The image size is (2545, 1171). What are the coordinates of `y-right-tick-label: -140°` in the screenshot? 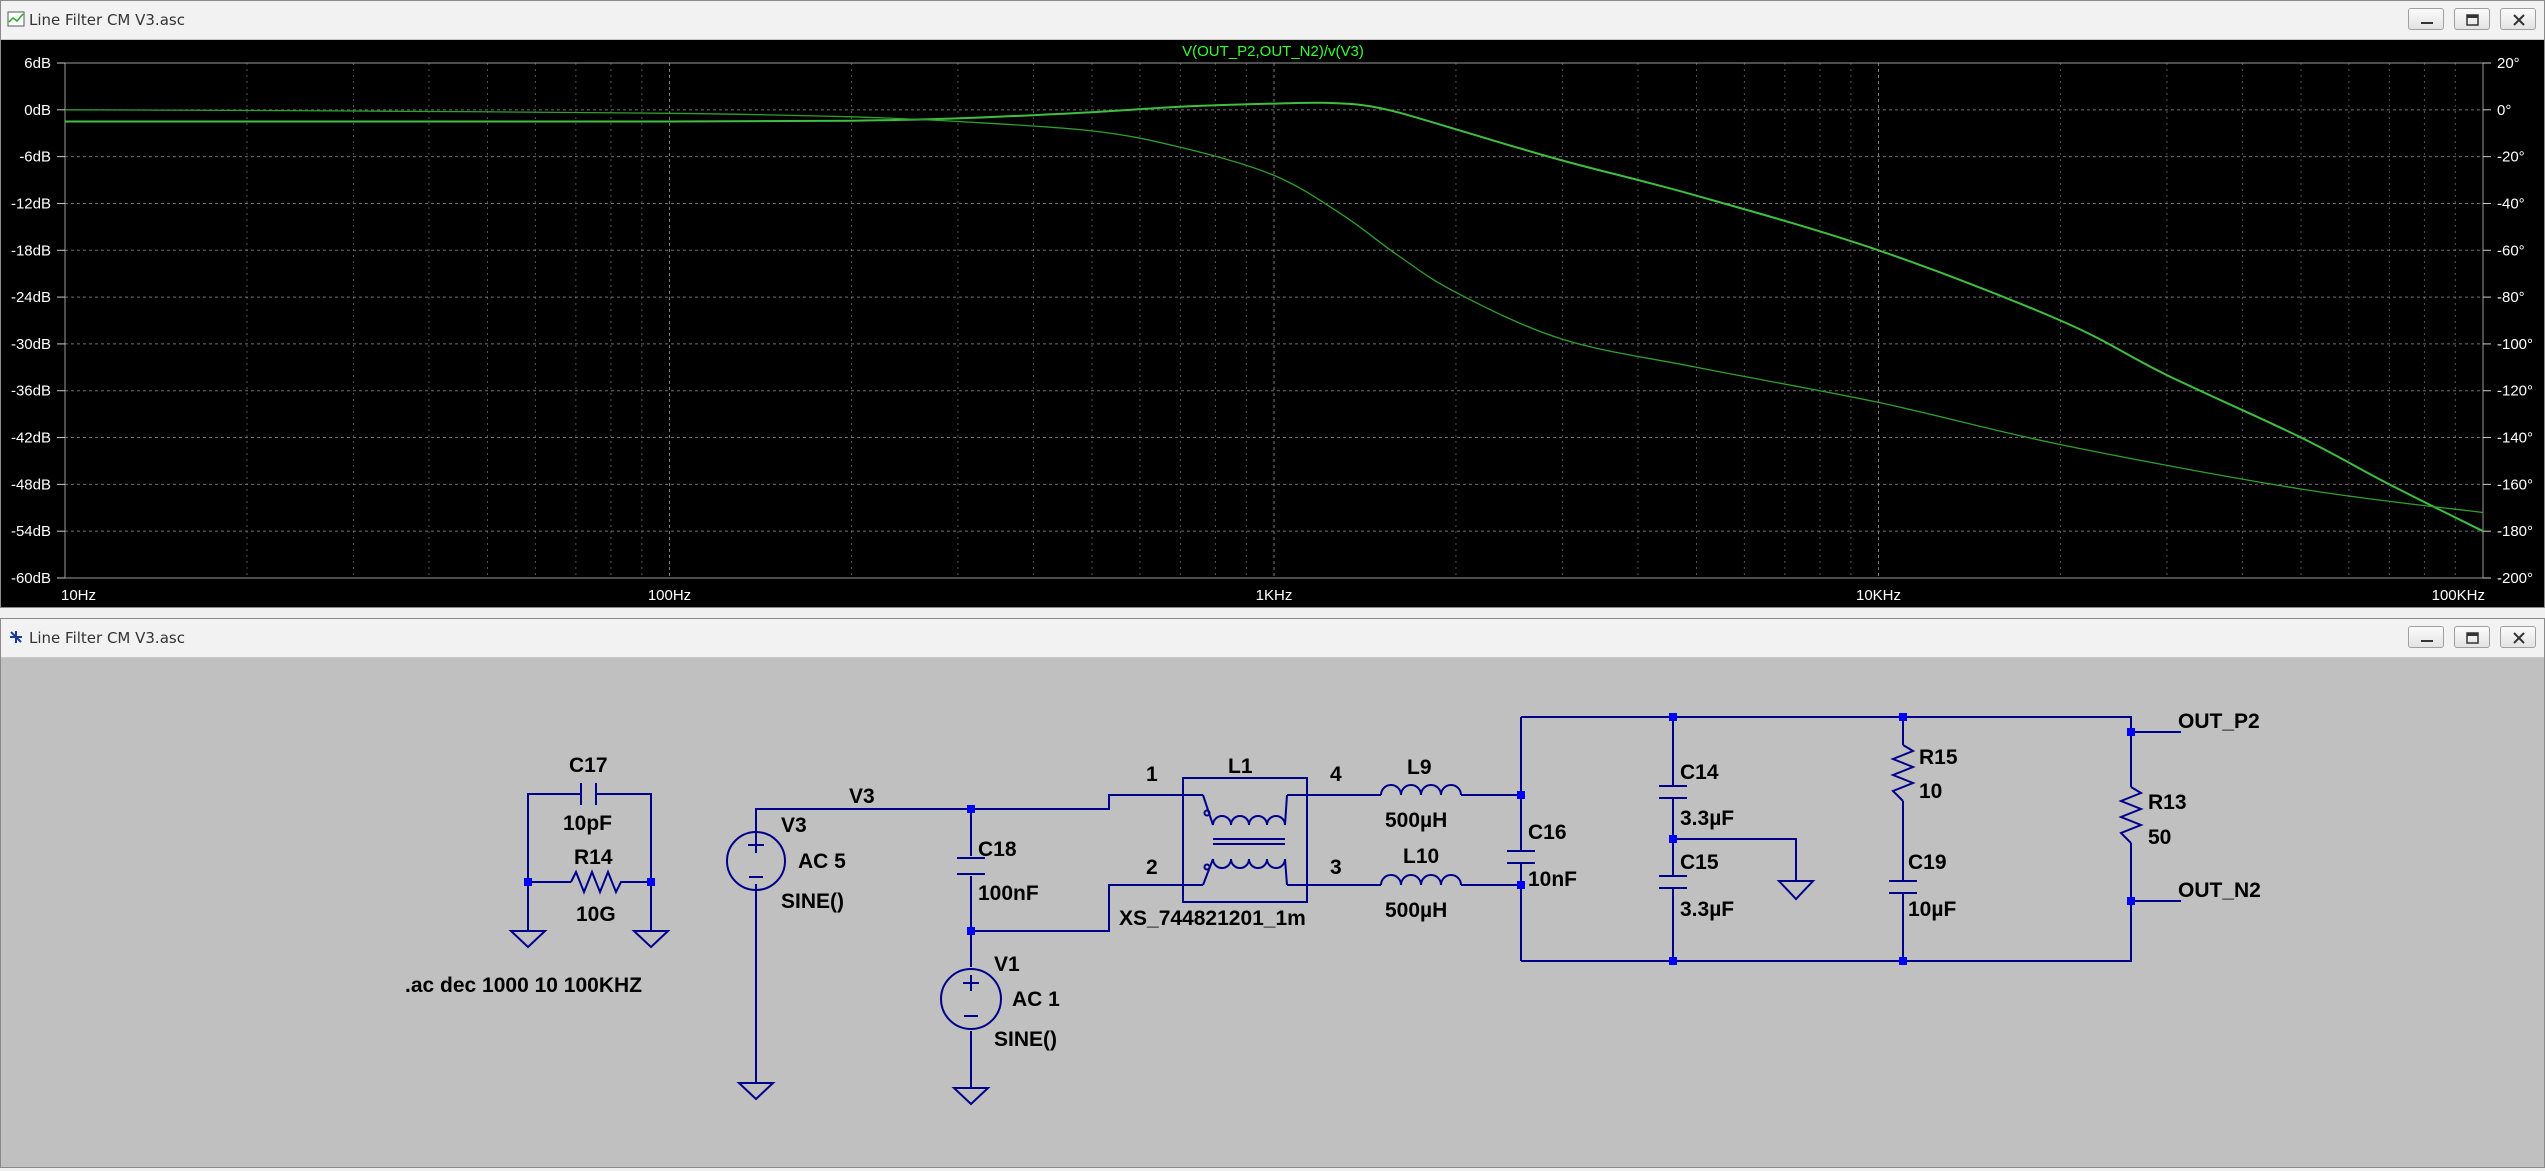 It's located at (2515, 438).